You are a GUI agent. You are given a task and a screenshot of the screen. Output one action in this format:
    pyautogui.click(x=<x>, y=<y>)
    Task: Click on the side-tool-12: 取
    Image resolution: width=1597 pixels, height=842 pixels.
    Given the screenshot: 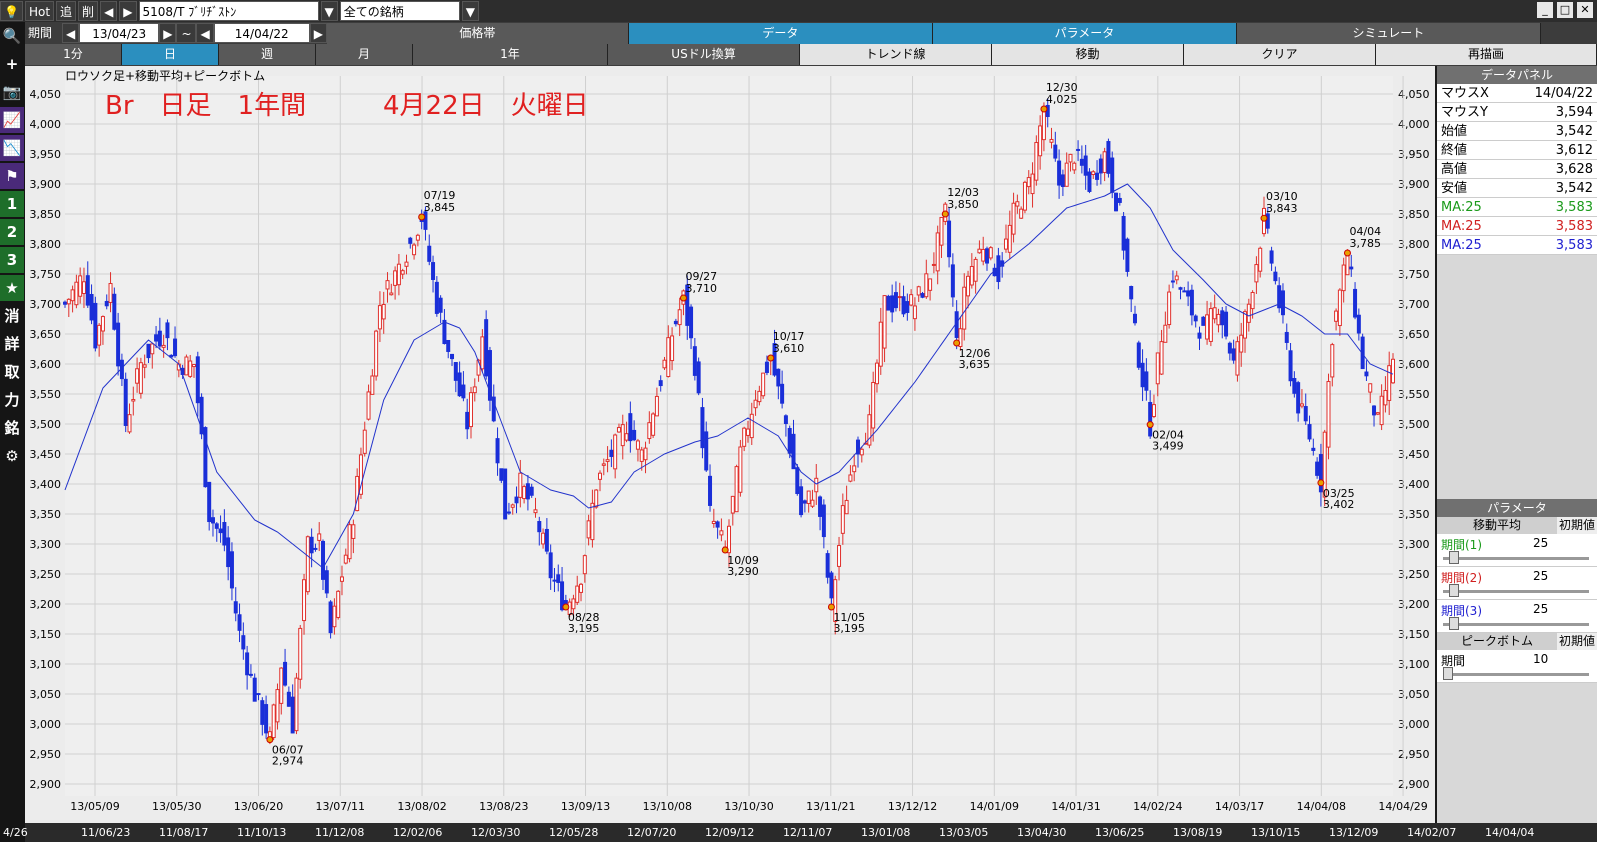 What is the action you would take?
    pyautogui.click(x=12, y=372)
    